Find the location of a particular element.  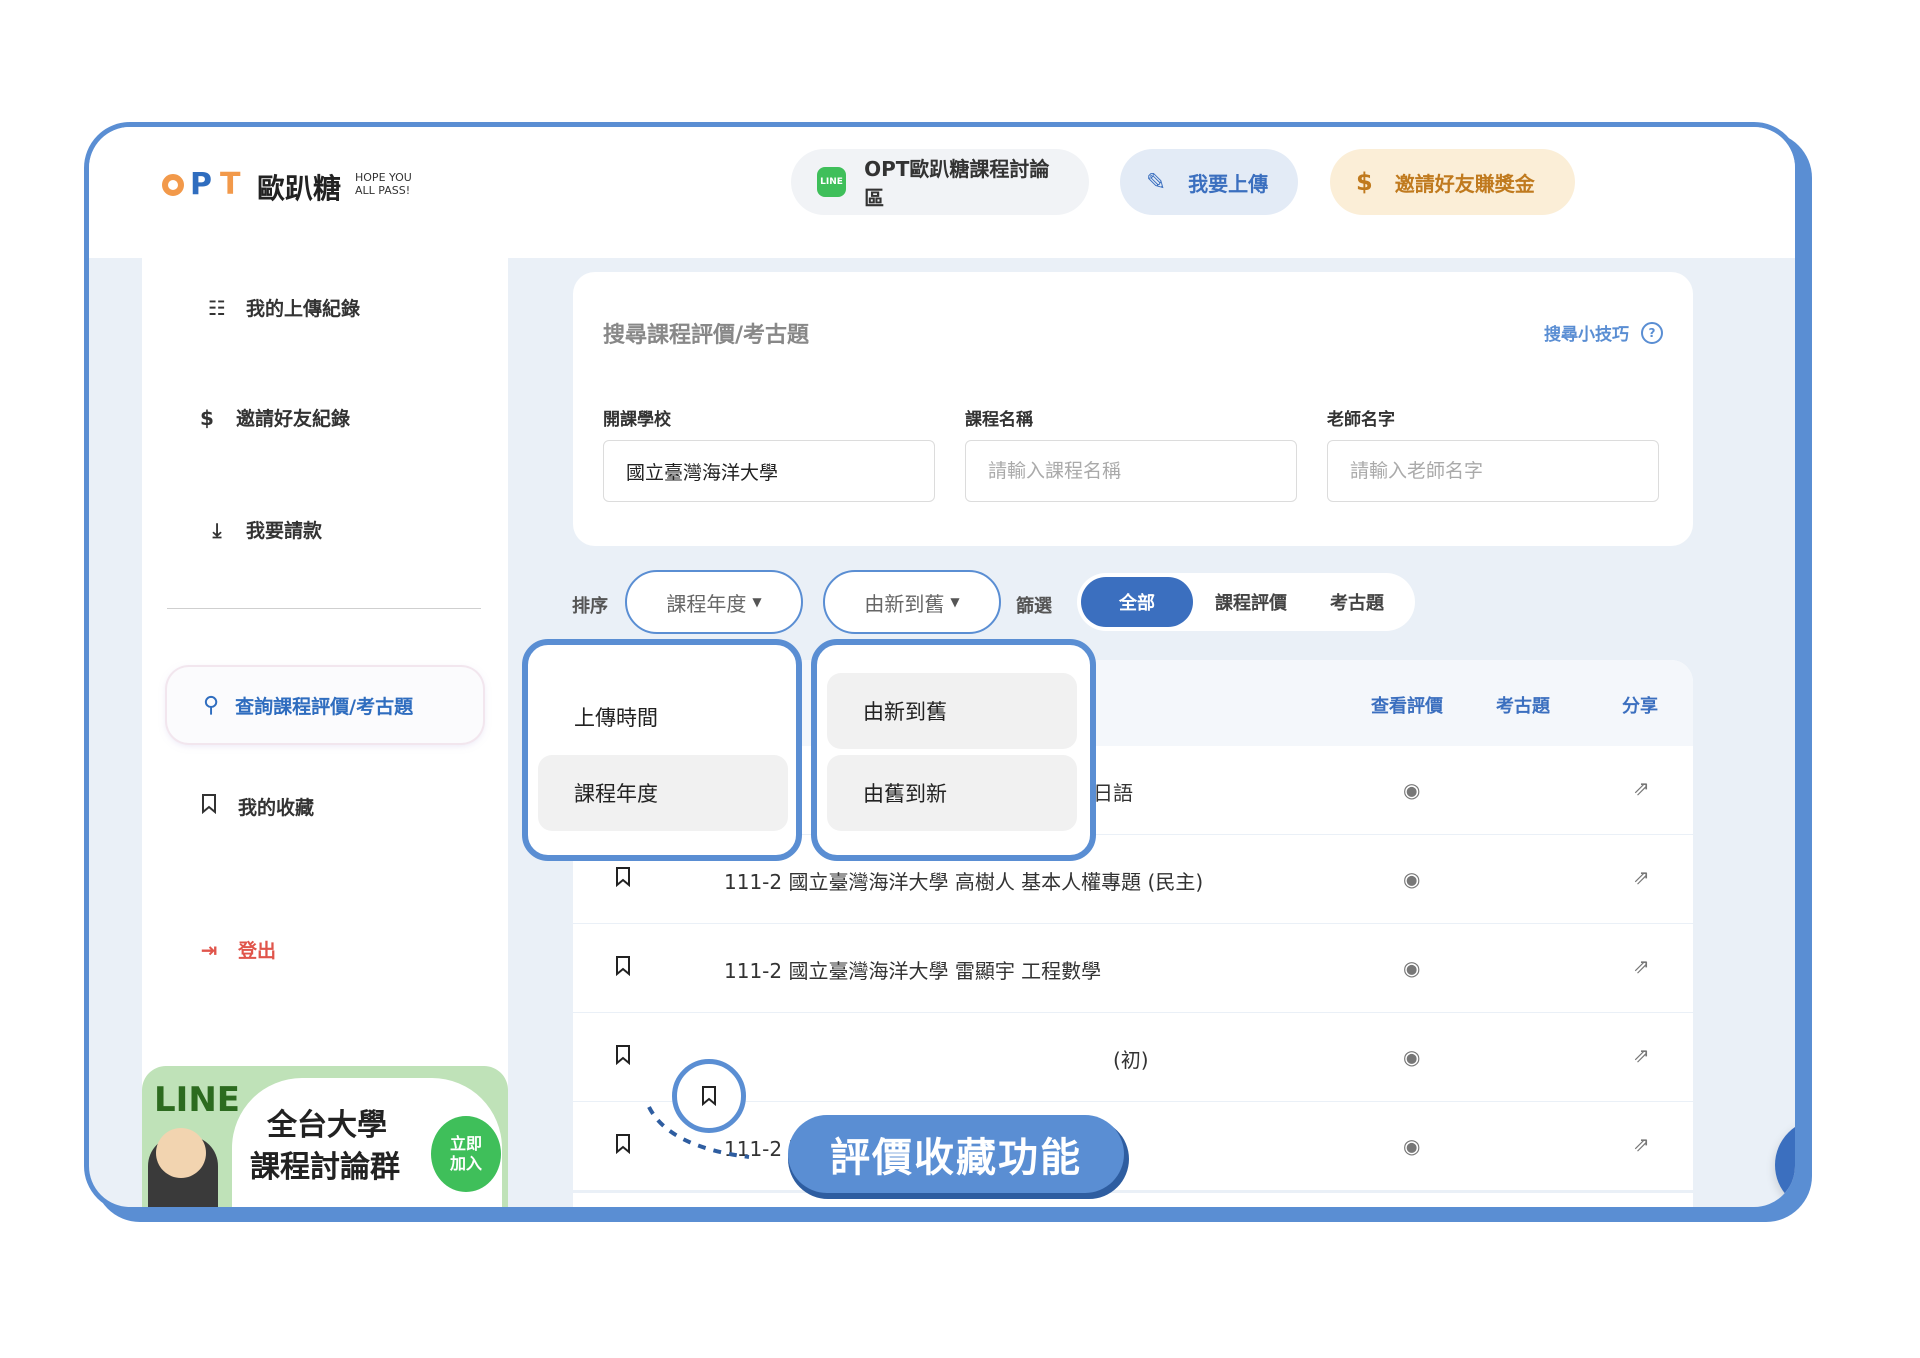

teacher-input is located at coordinates (1495, 471).